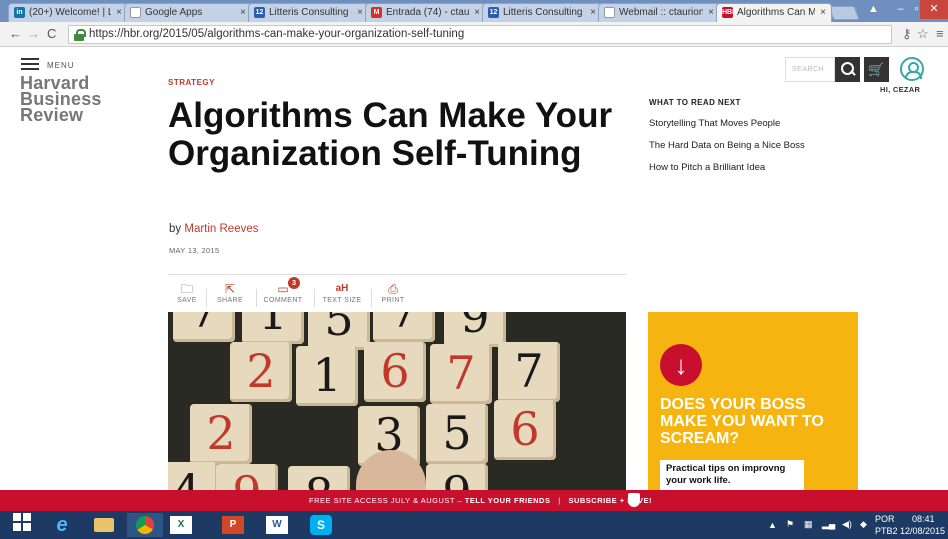  What do you see at coordinates (283, 289) in the screenshot?
I see `comment-icon: ▭` at bounding box center [283, 289].